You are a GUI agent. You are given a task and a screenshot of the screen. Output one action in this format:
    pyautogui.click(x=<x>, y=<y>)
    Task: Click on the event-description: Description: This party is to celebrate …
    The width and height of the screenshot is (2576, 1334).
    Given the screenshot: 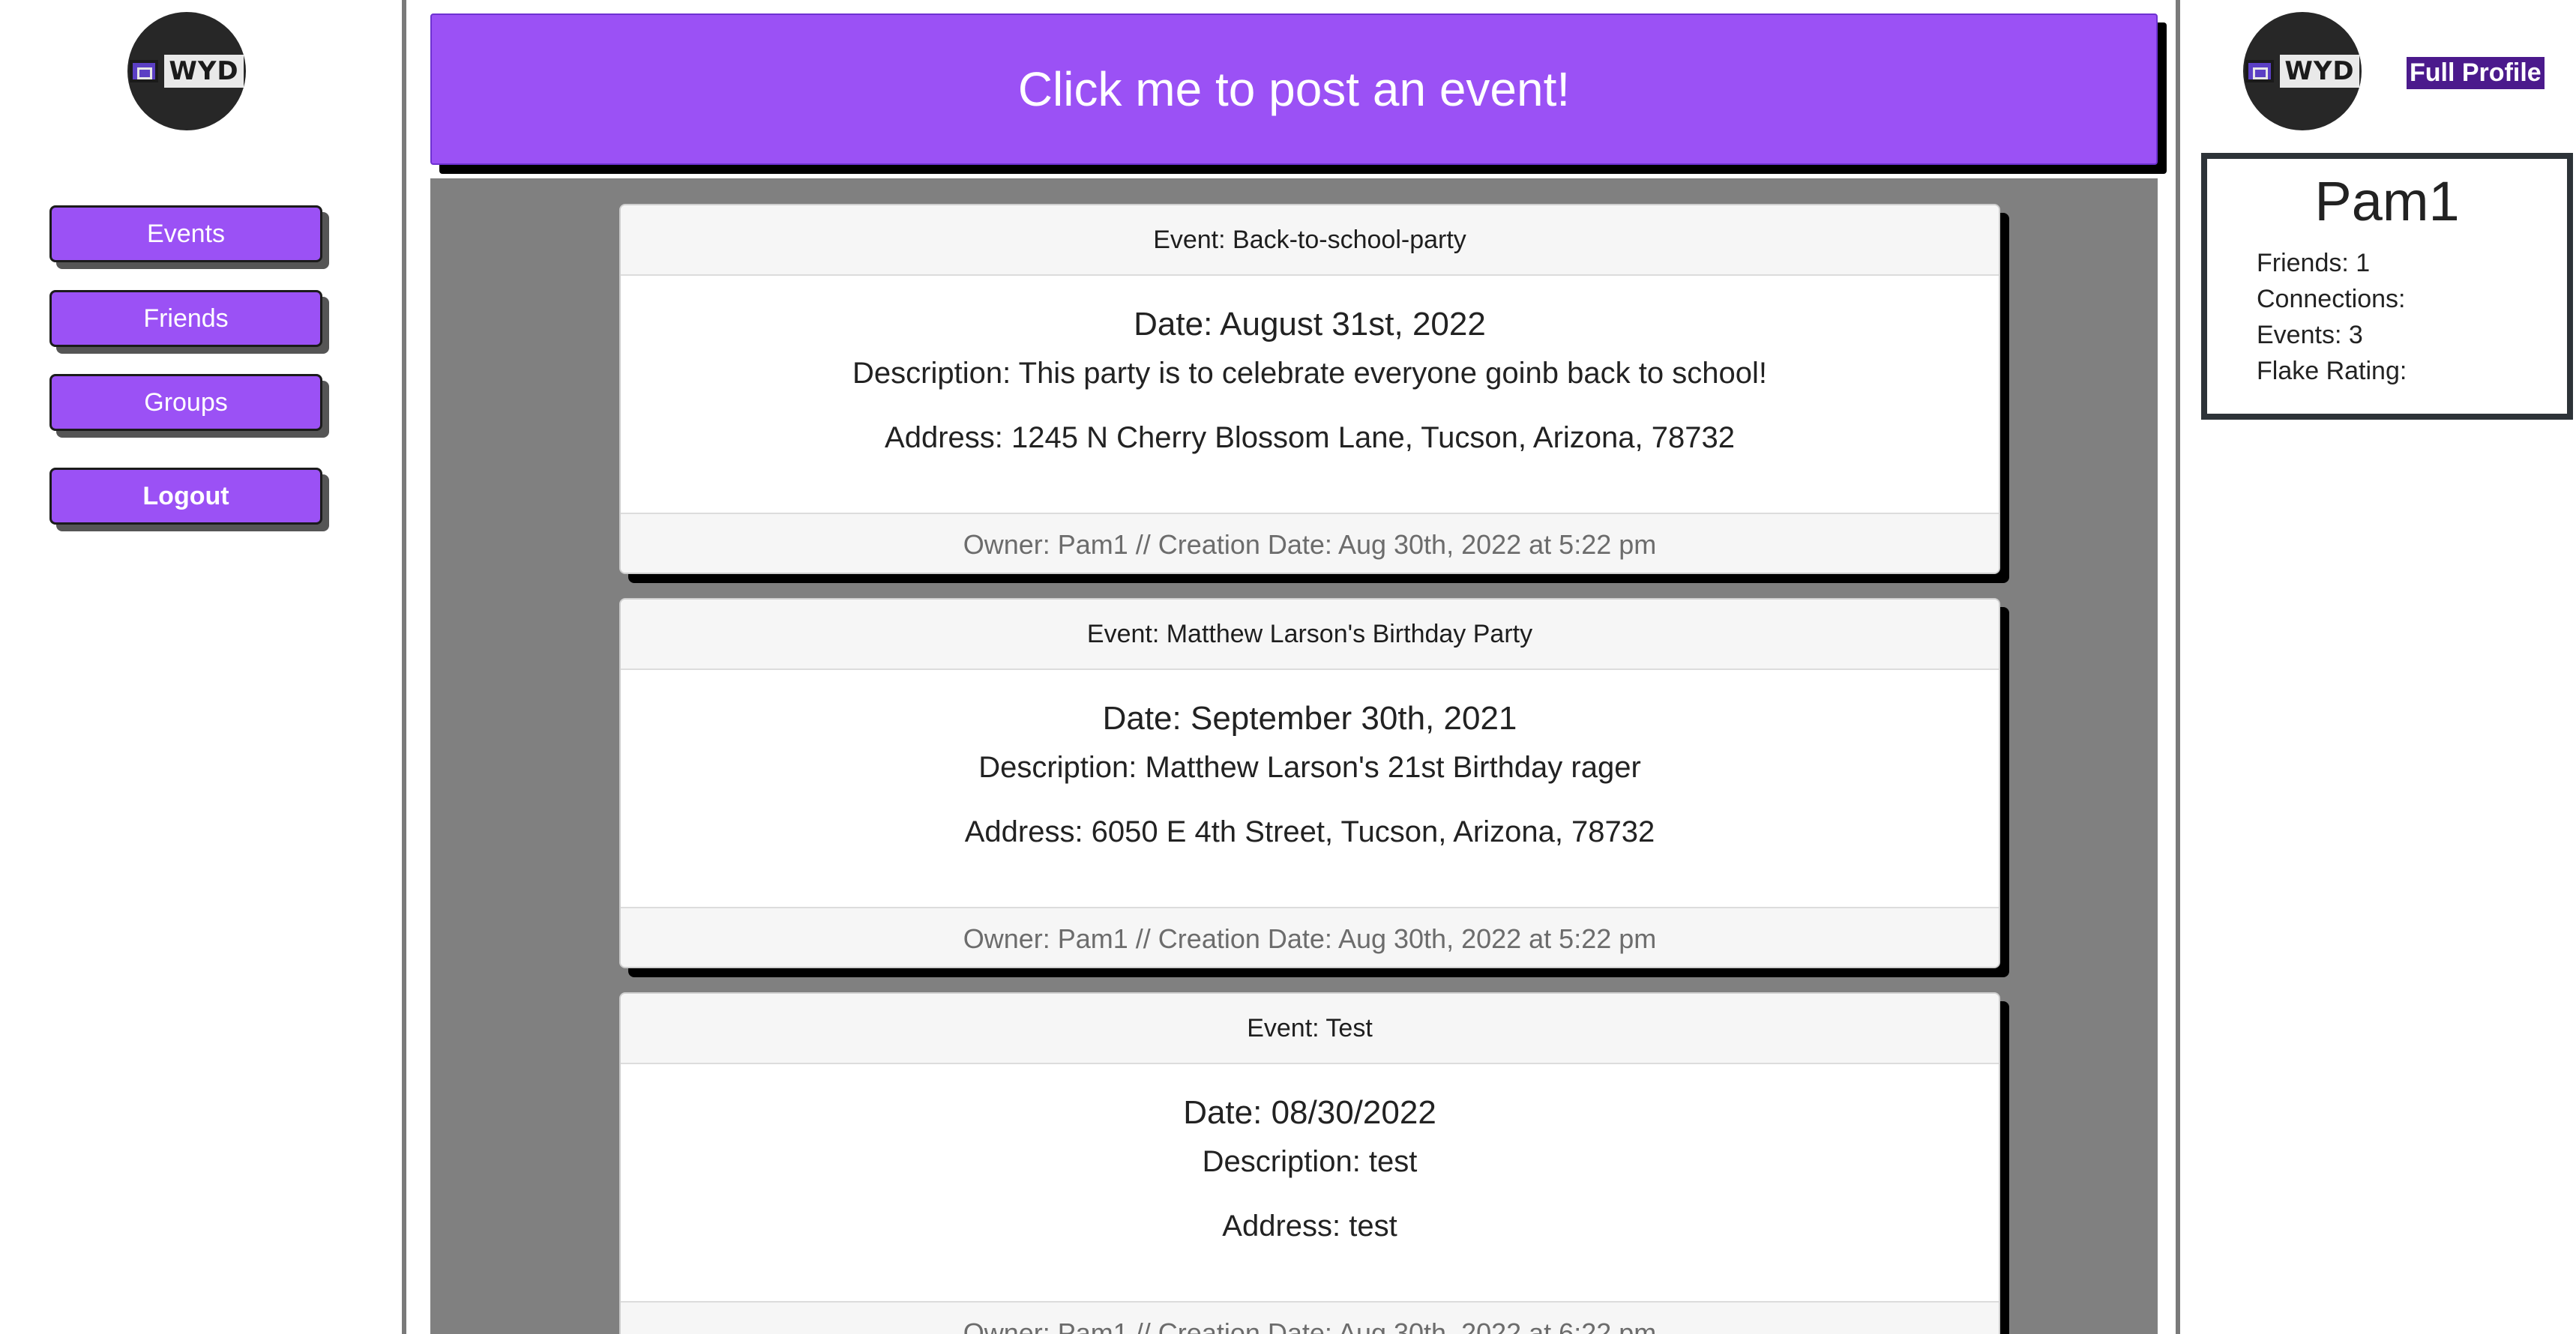 What is the action you would take?
    pyautogui.click(x=1309, y=373)
    